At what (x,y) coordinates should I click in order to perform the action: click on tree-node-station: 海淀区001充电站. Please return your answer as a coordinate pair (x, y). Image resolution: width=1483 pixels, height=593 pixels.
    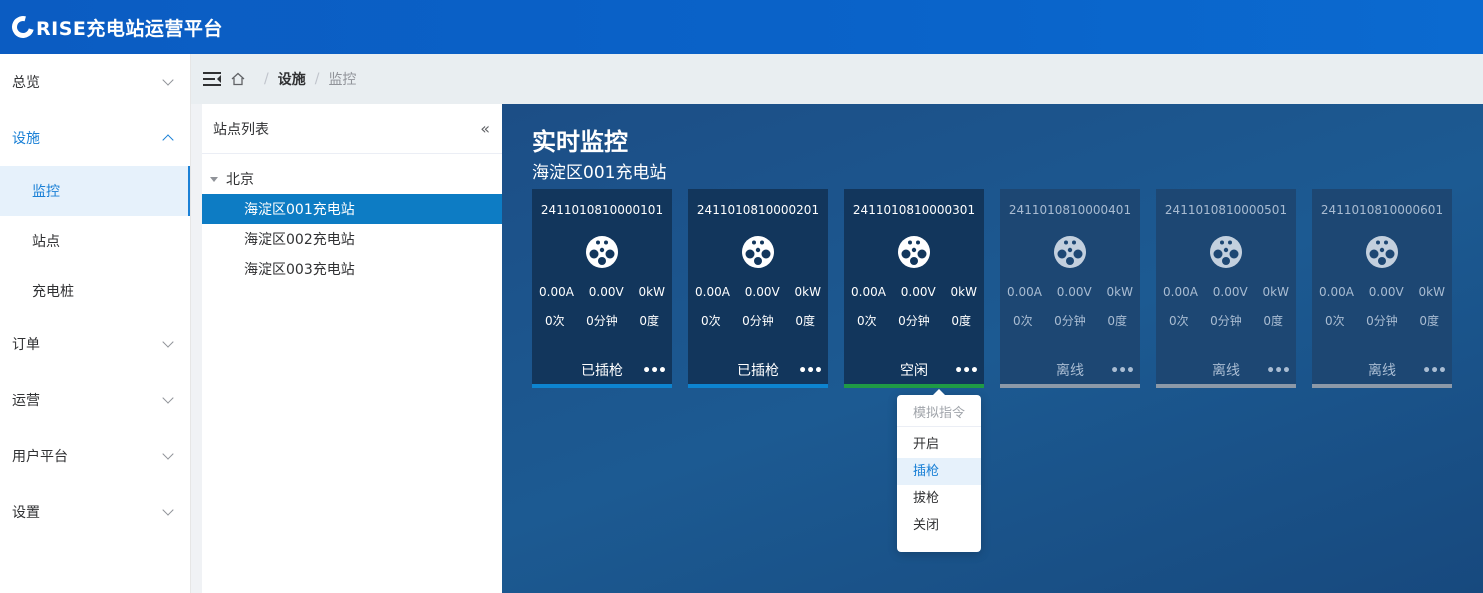
    Looking at the image, I should click on (352, 209).